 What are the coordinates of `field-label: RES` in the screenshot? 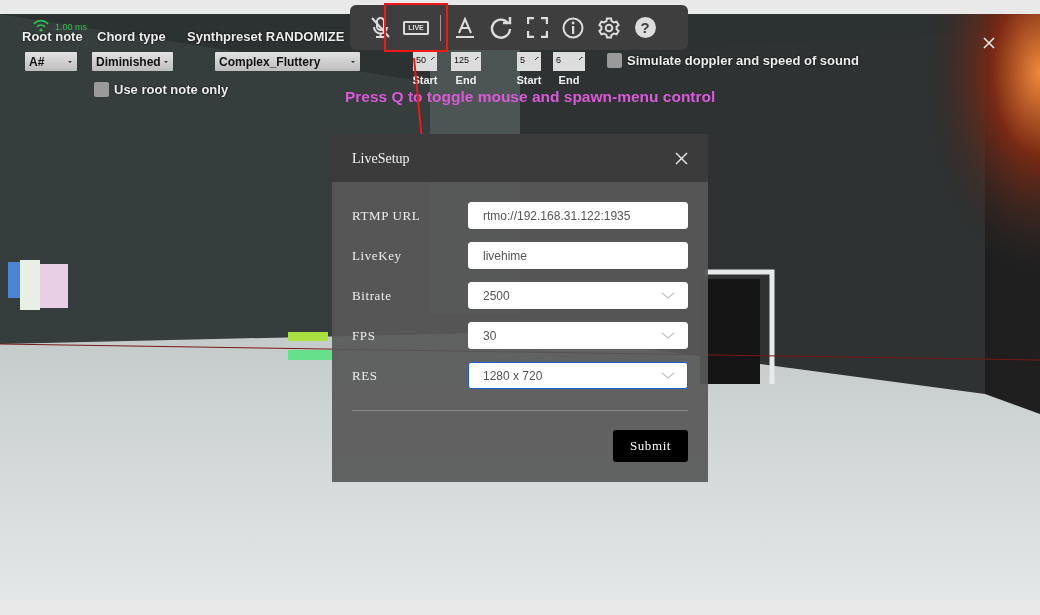 It's located at (365, 375).